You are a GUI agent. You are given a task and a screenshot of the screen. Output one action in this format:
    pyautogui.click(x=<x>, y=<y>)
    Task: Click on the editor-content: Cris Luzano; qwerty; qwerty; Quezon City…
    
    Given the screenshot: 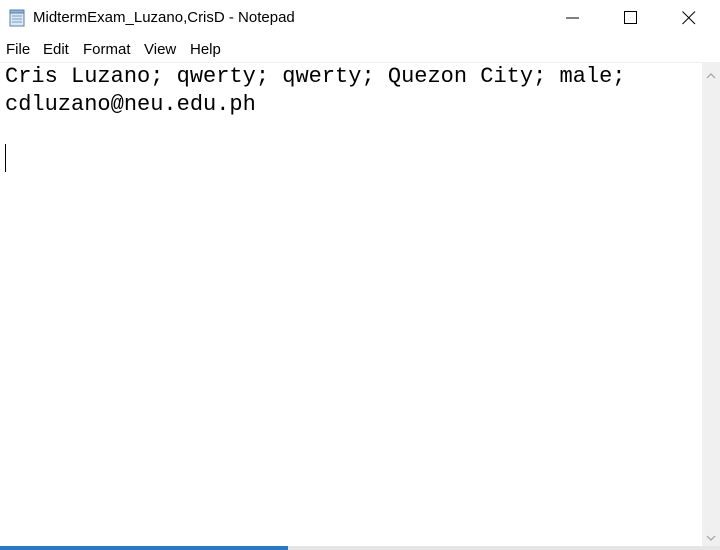 What is the action you would take?
    pyautogui.click(x=315, y=91)
    